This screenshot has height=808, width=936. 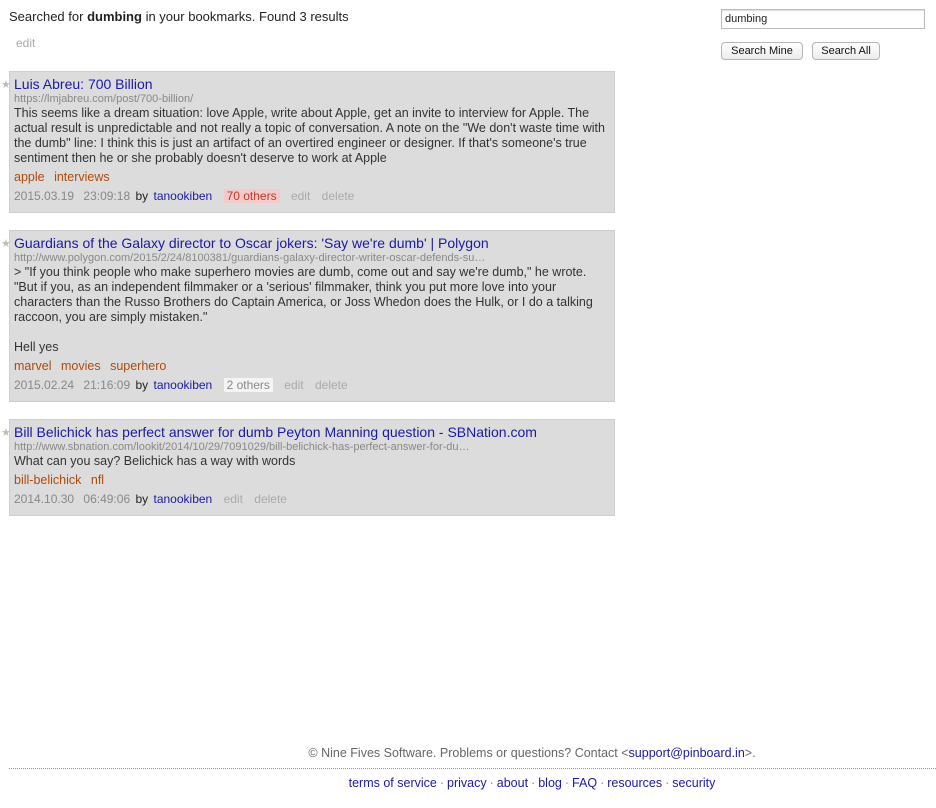 I want to click on tag-link: marvel, so click(x=33, y=366).